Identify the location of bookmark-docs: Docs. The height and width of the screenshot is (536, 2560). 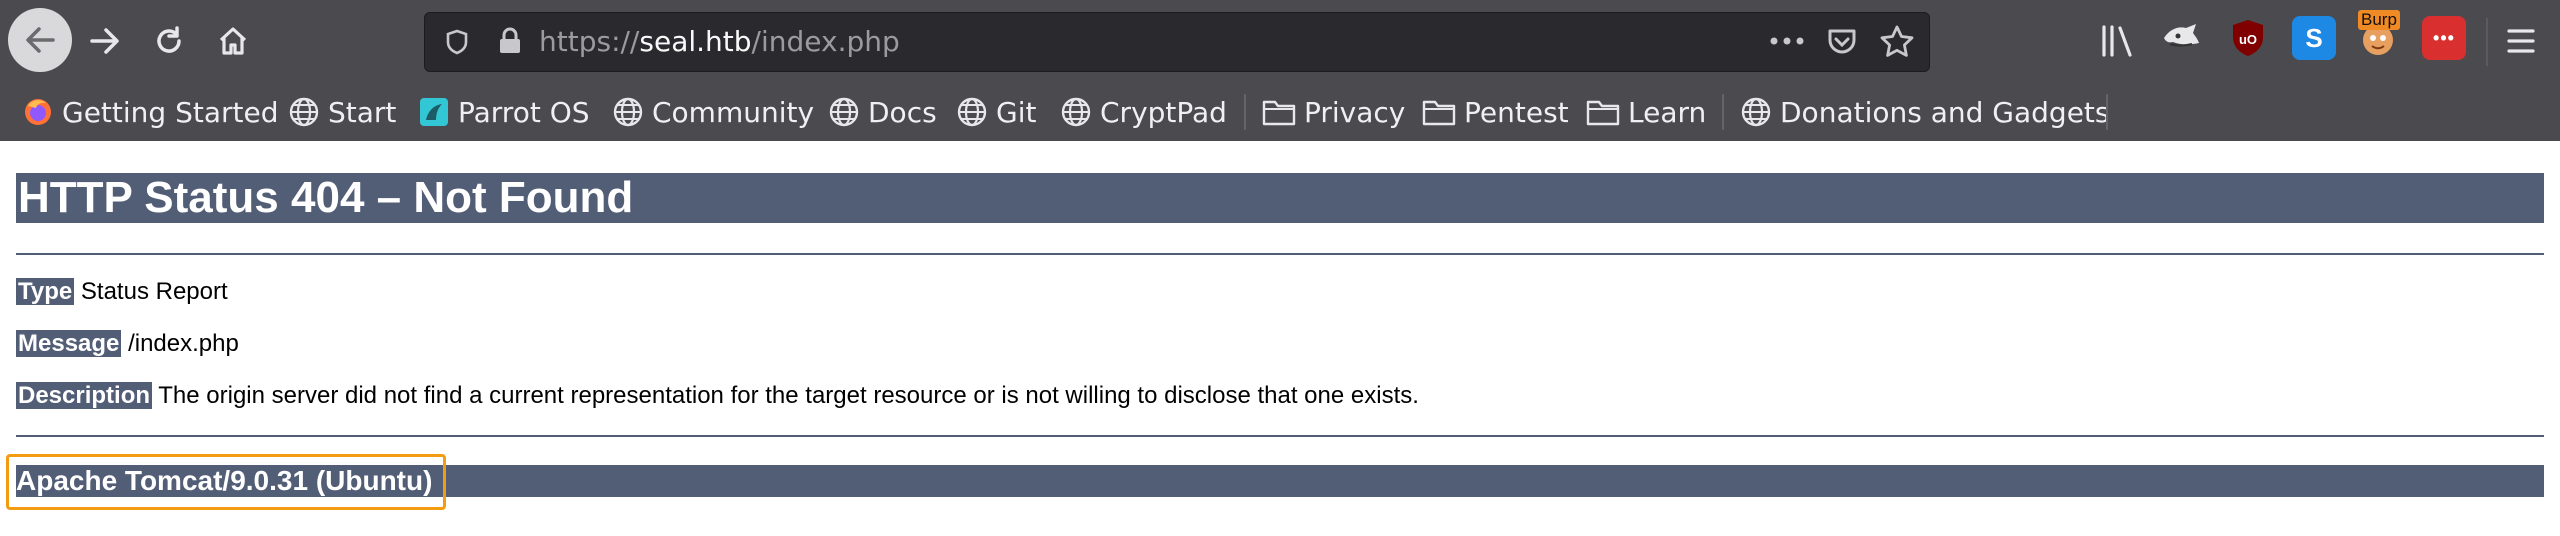
(882, 112).